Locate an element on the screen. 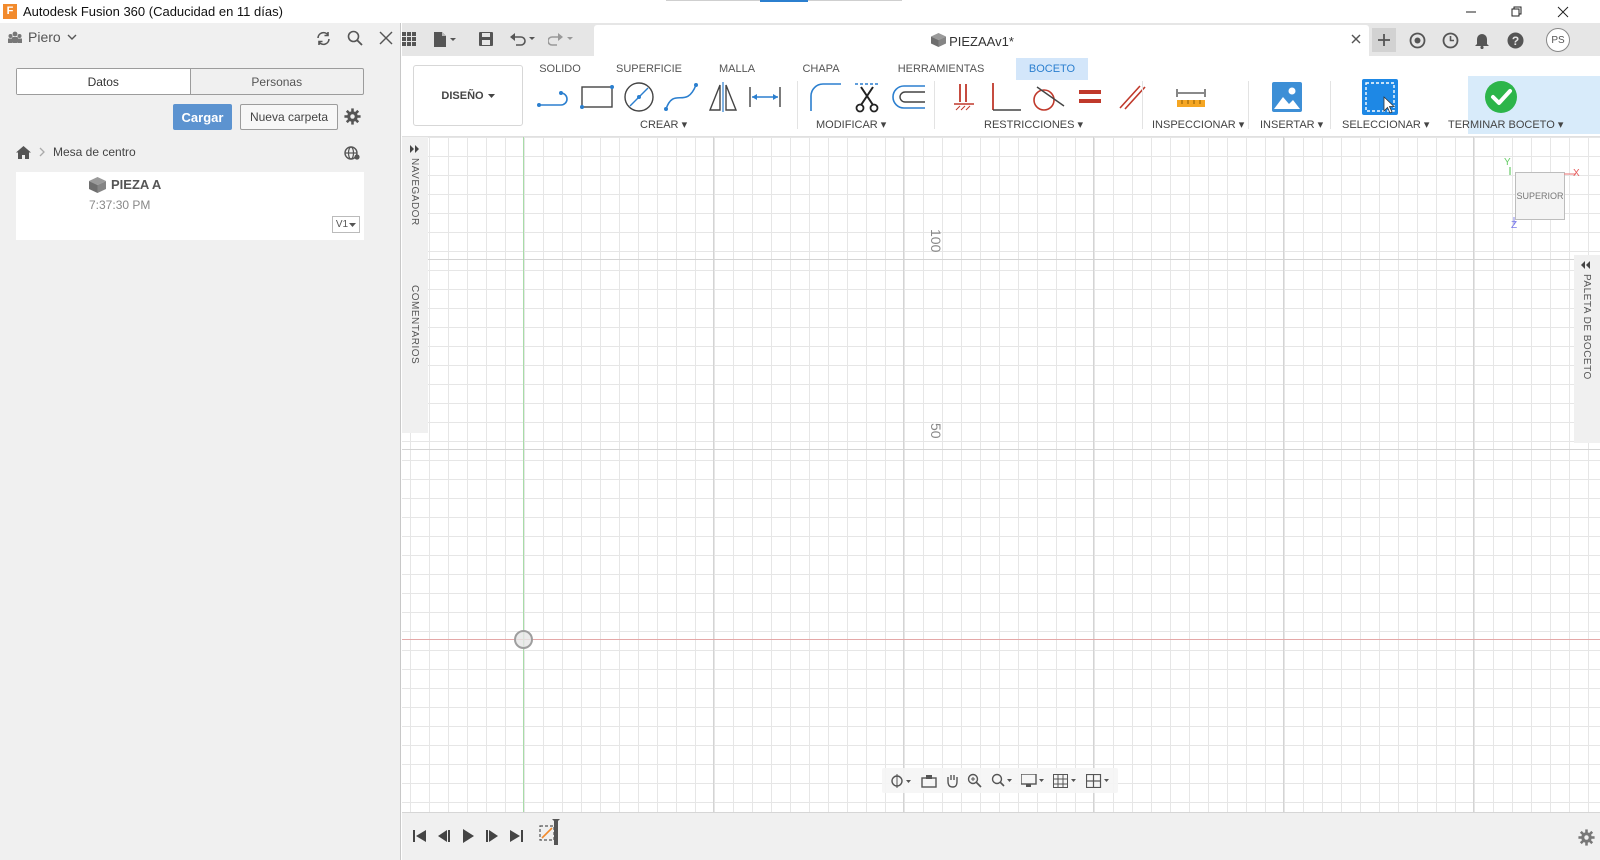 The height and width of the screenshot is (860, 1600). go-to-end-button is located at coordinates (516, 836).